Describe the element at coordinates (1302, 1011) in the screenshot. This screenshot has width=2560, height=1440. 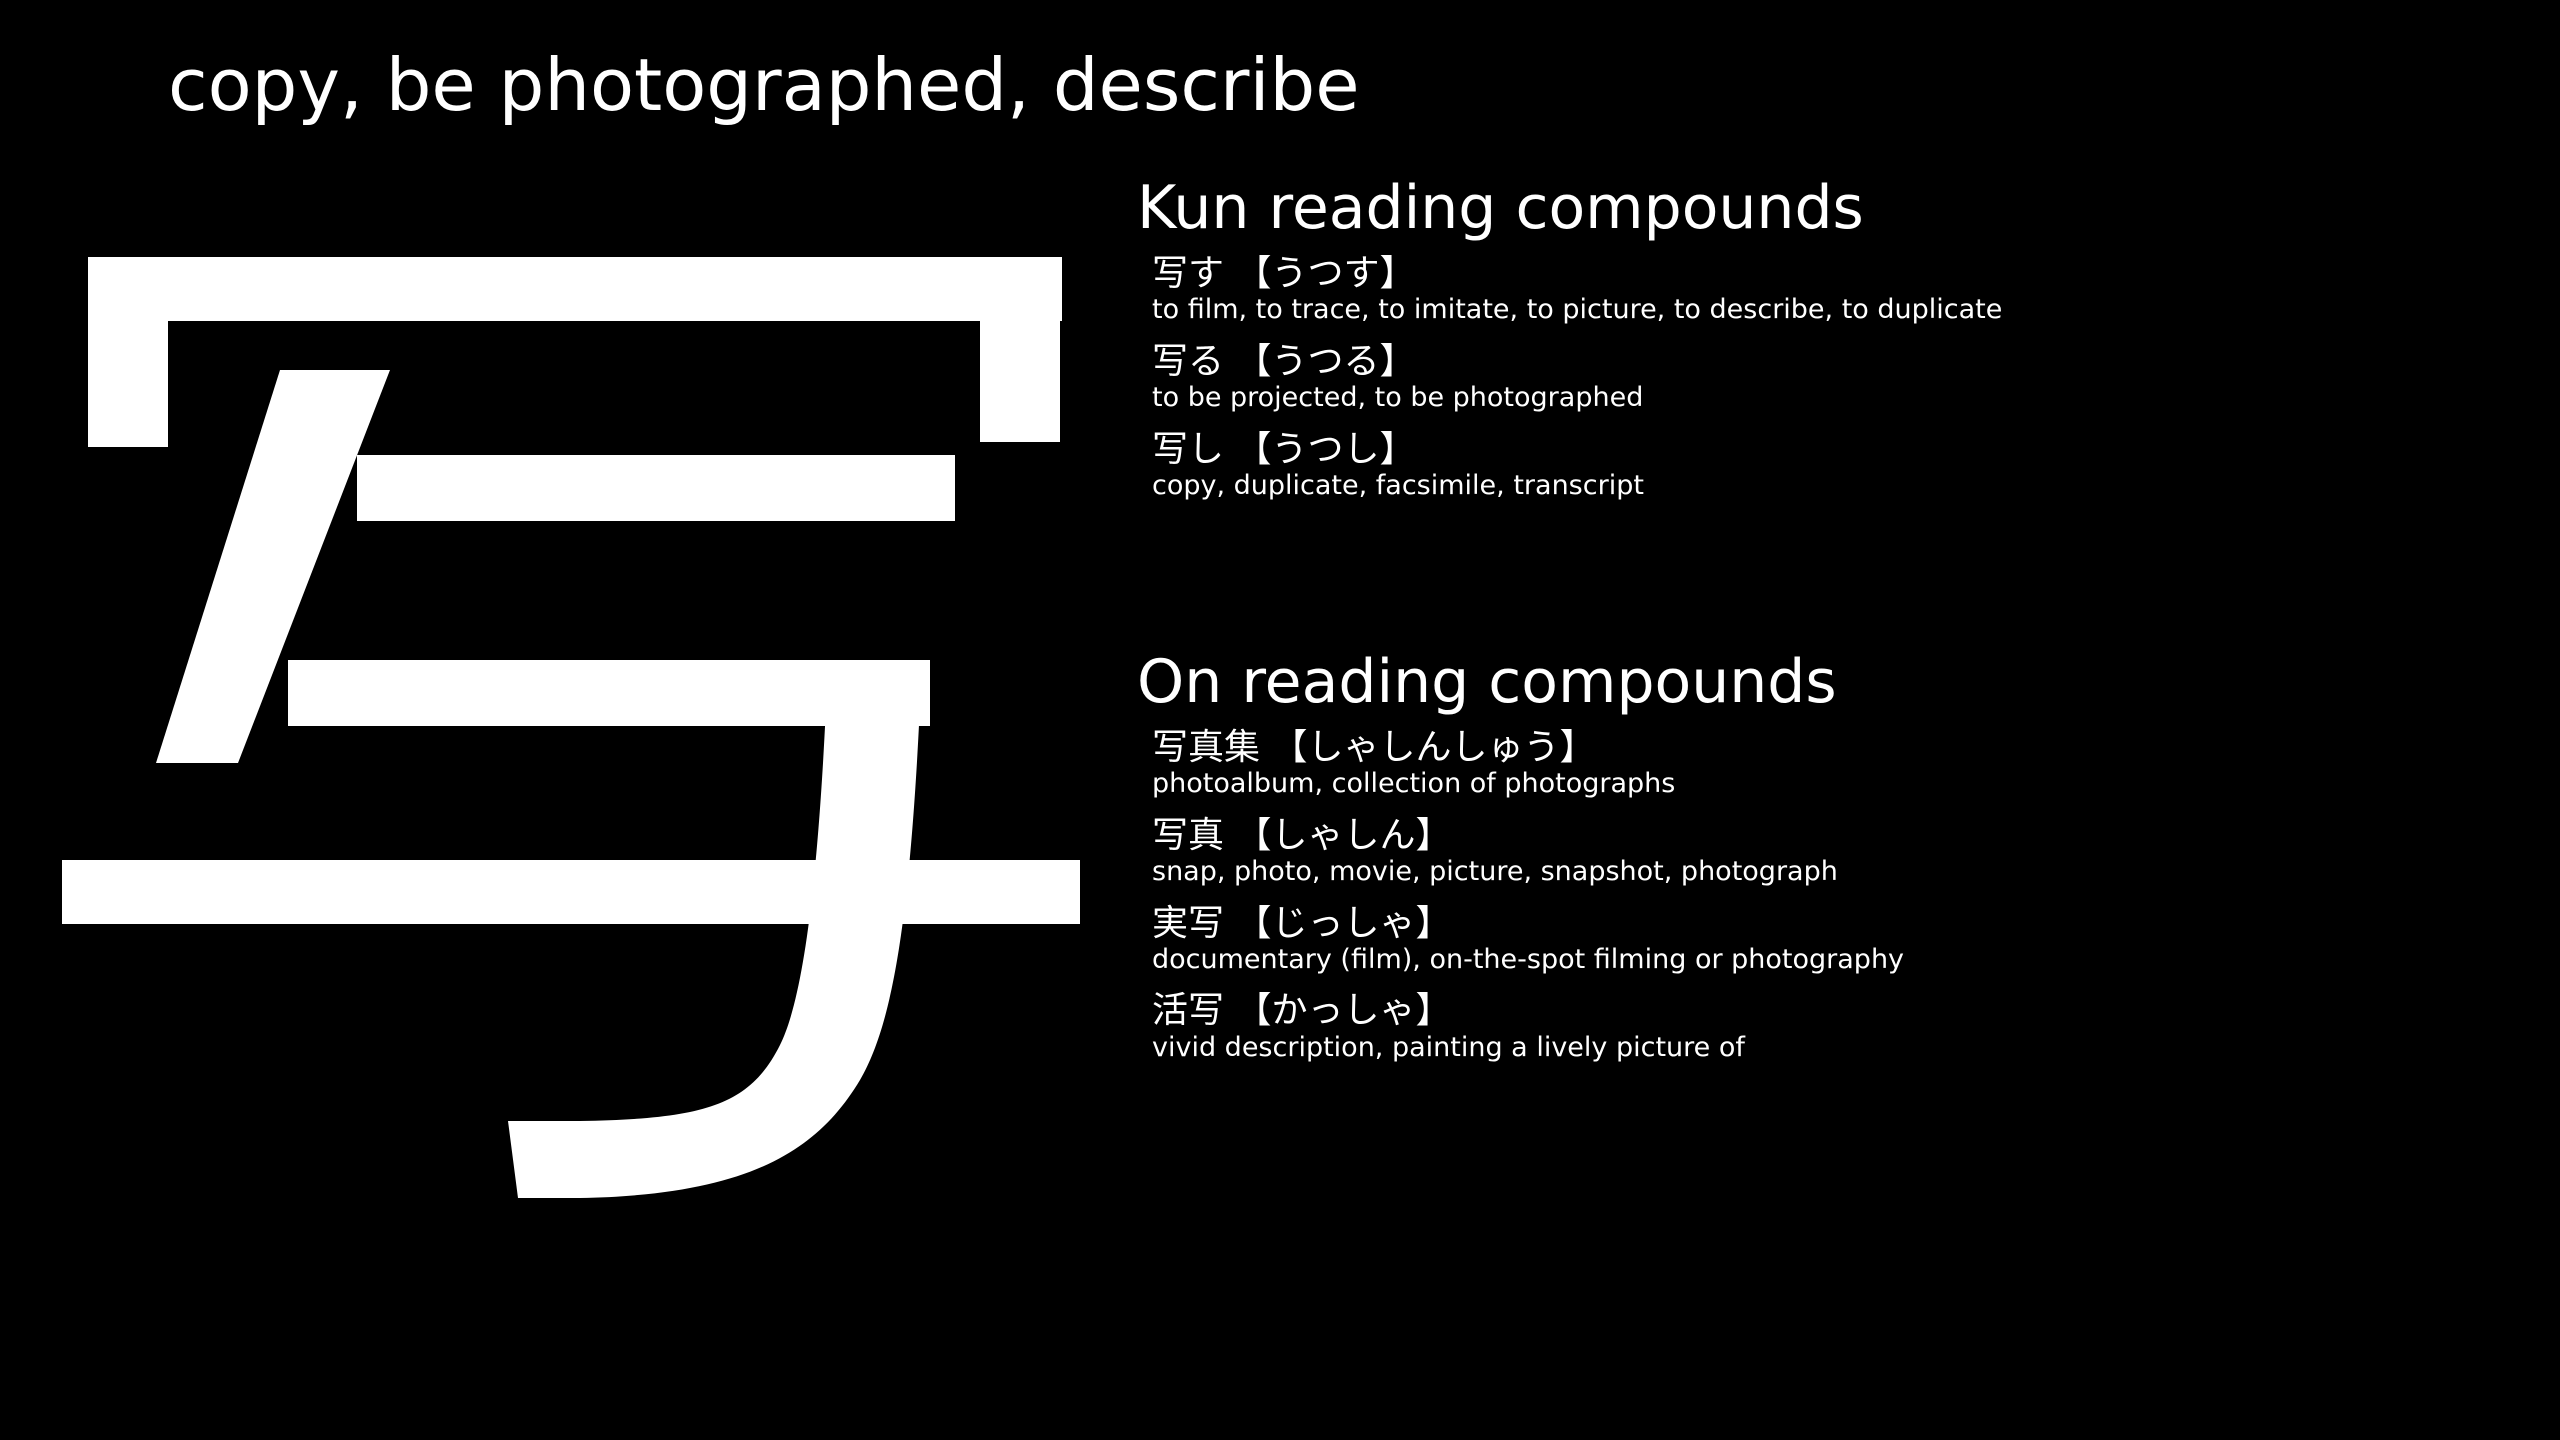
I see `compound-word: 活写 【かっしゃ】` at that location.